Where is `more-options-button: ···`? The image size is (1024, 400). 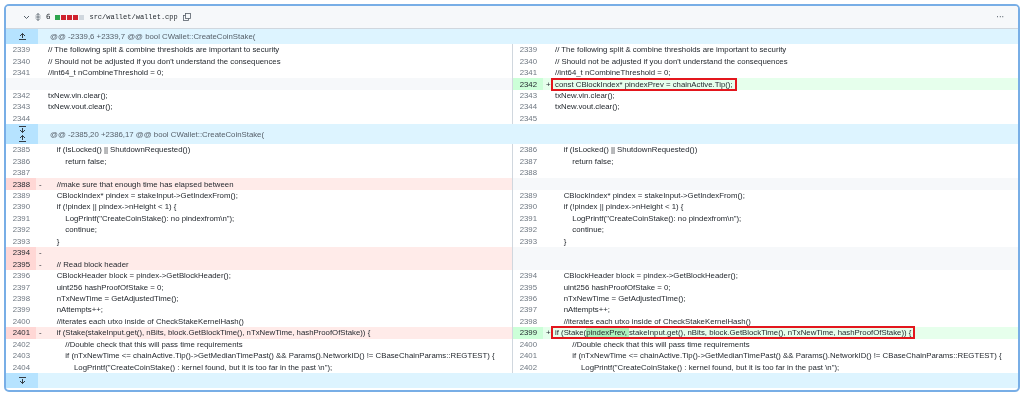 more-options-button: ··· is located at coordinates (1000, 17).